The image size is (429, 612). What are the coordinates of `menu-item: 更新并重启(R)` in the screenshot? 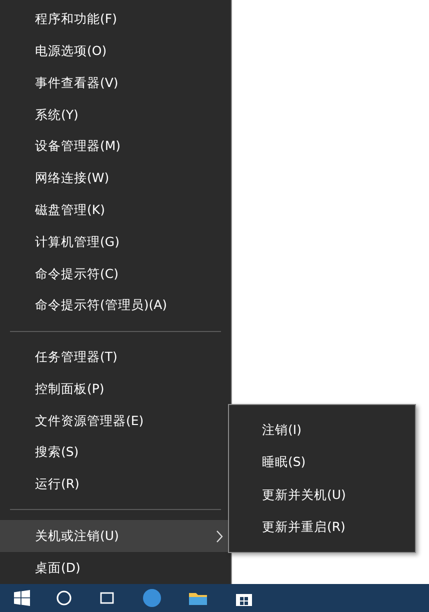 It's located at (322, 528).